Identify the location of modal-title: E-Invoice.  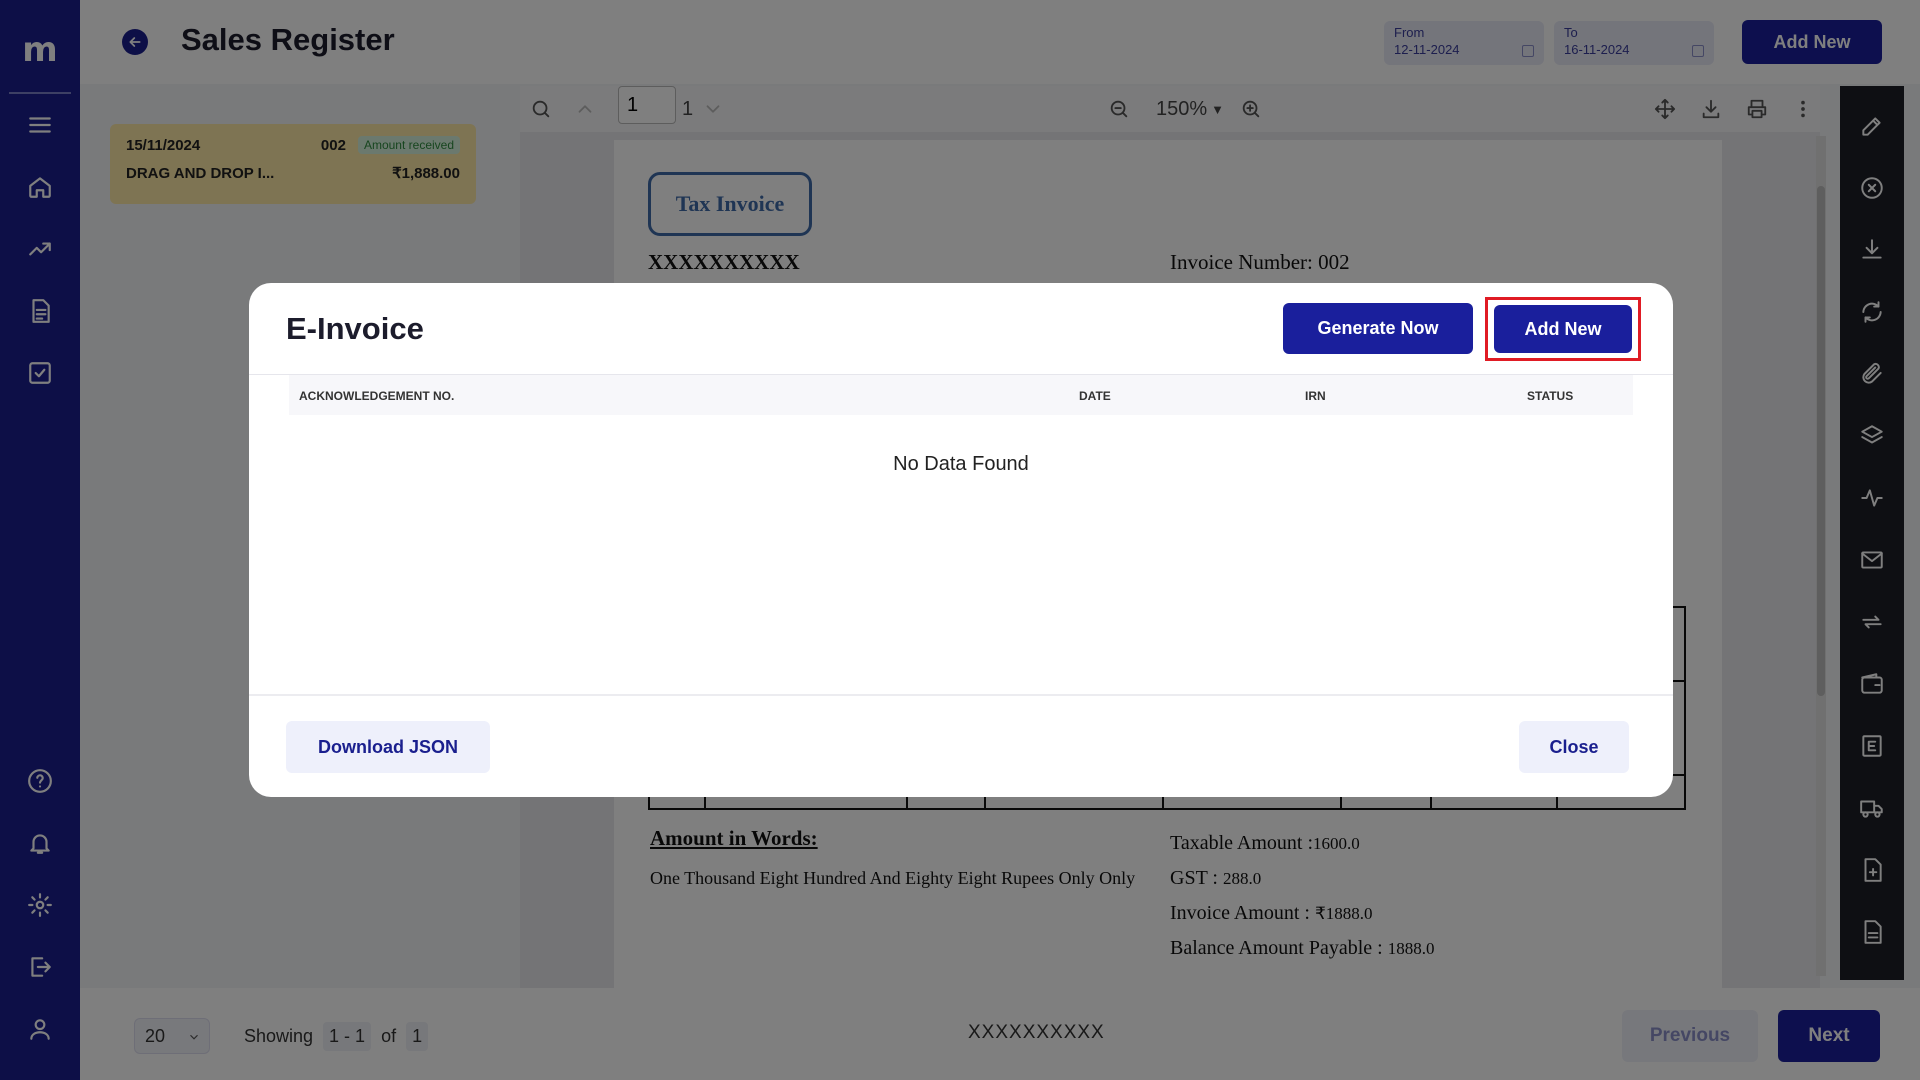
(355, 328).